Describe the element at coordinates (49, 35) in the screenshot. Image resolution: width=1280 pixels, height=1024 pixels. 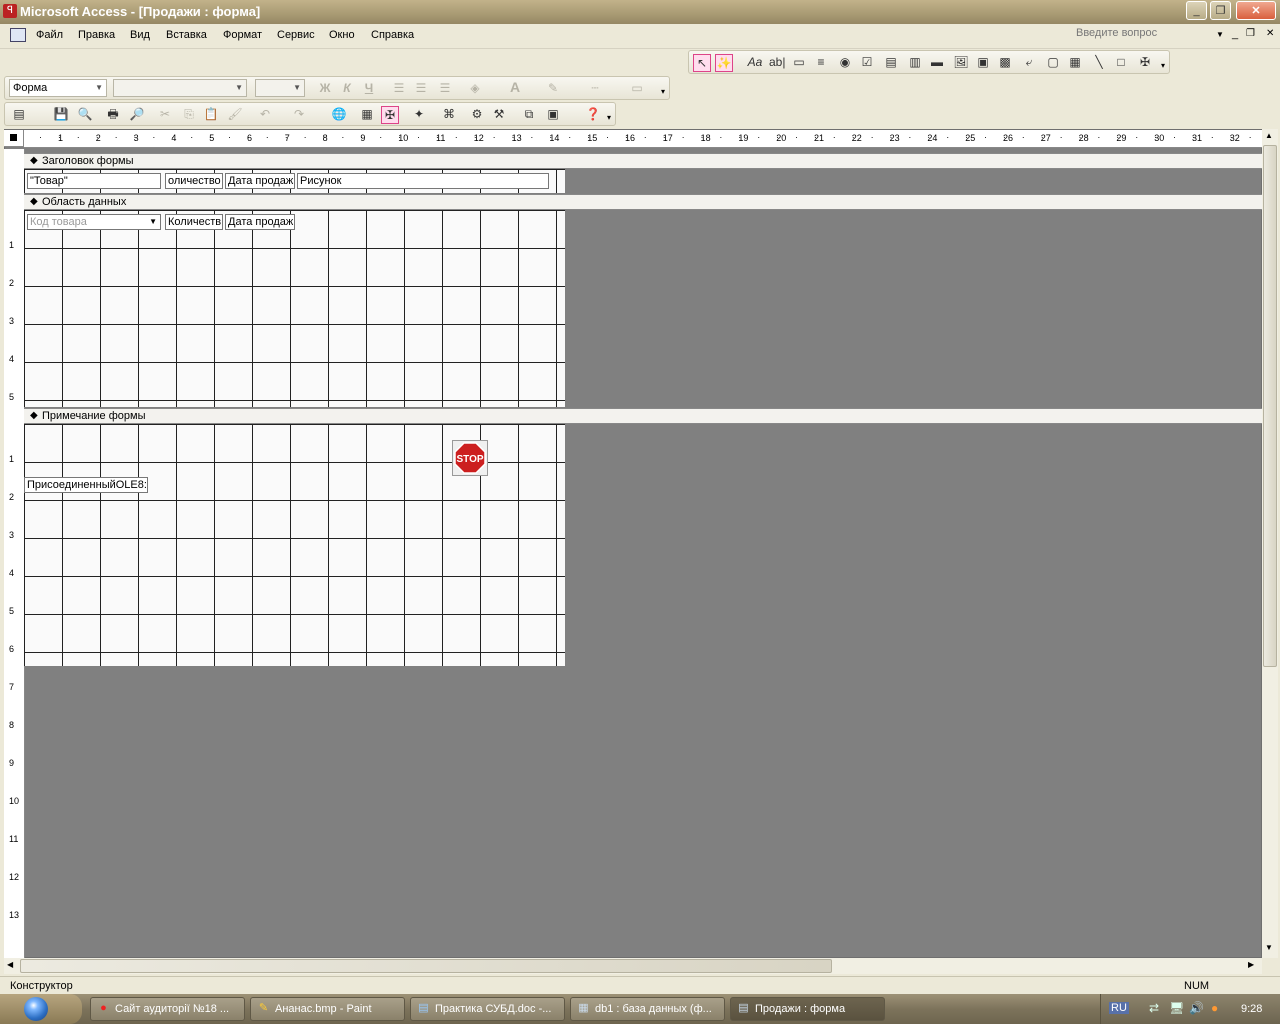
I see `menu-file: Файл` at that location.